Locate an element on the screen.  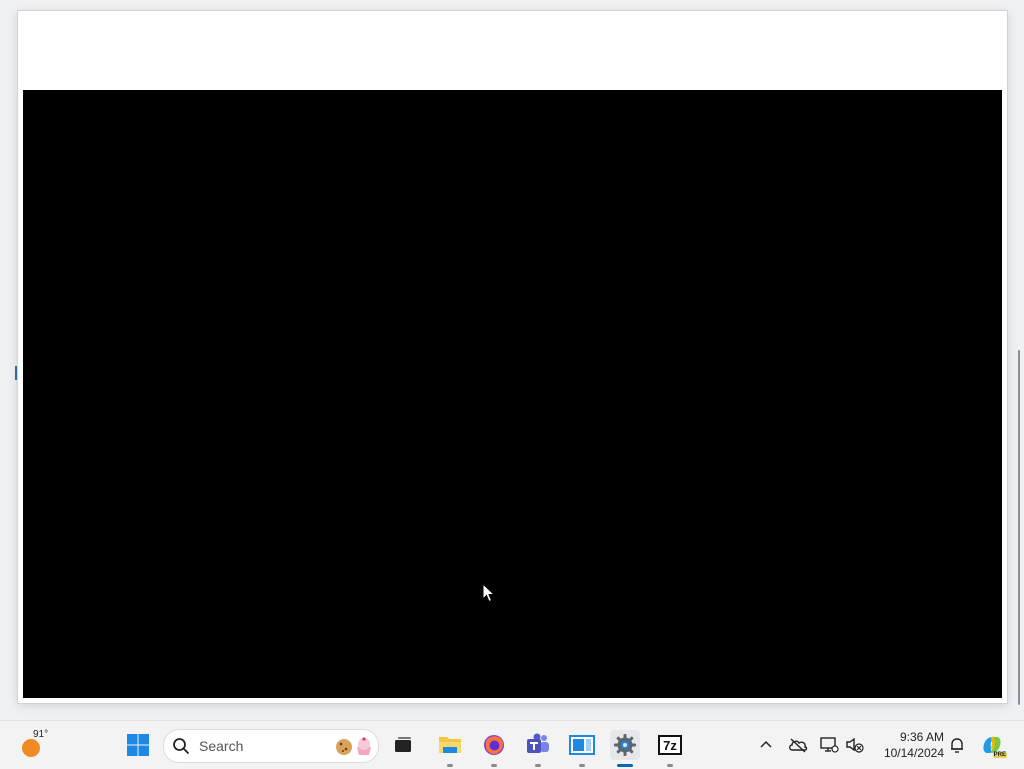
search-icon is located at coordinates (181, 746).